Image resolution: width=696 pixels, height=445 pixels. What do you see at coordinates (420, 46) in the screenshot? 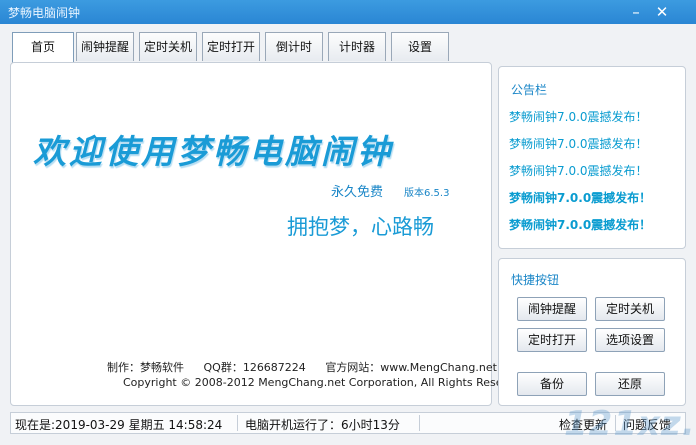
I see `tab-settings: 设置` at bounding box center [420, 46].